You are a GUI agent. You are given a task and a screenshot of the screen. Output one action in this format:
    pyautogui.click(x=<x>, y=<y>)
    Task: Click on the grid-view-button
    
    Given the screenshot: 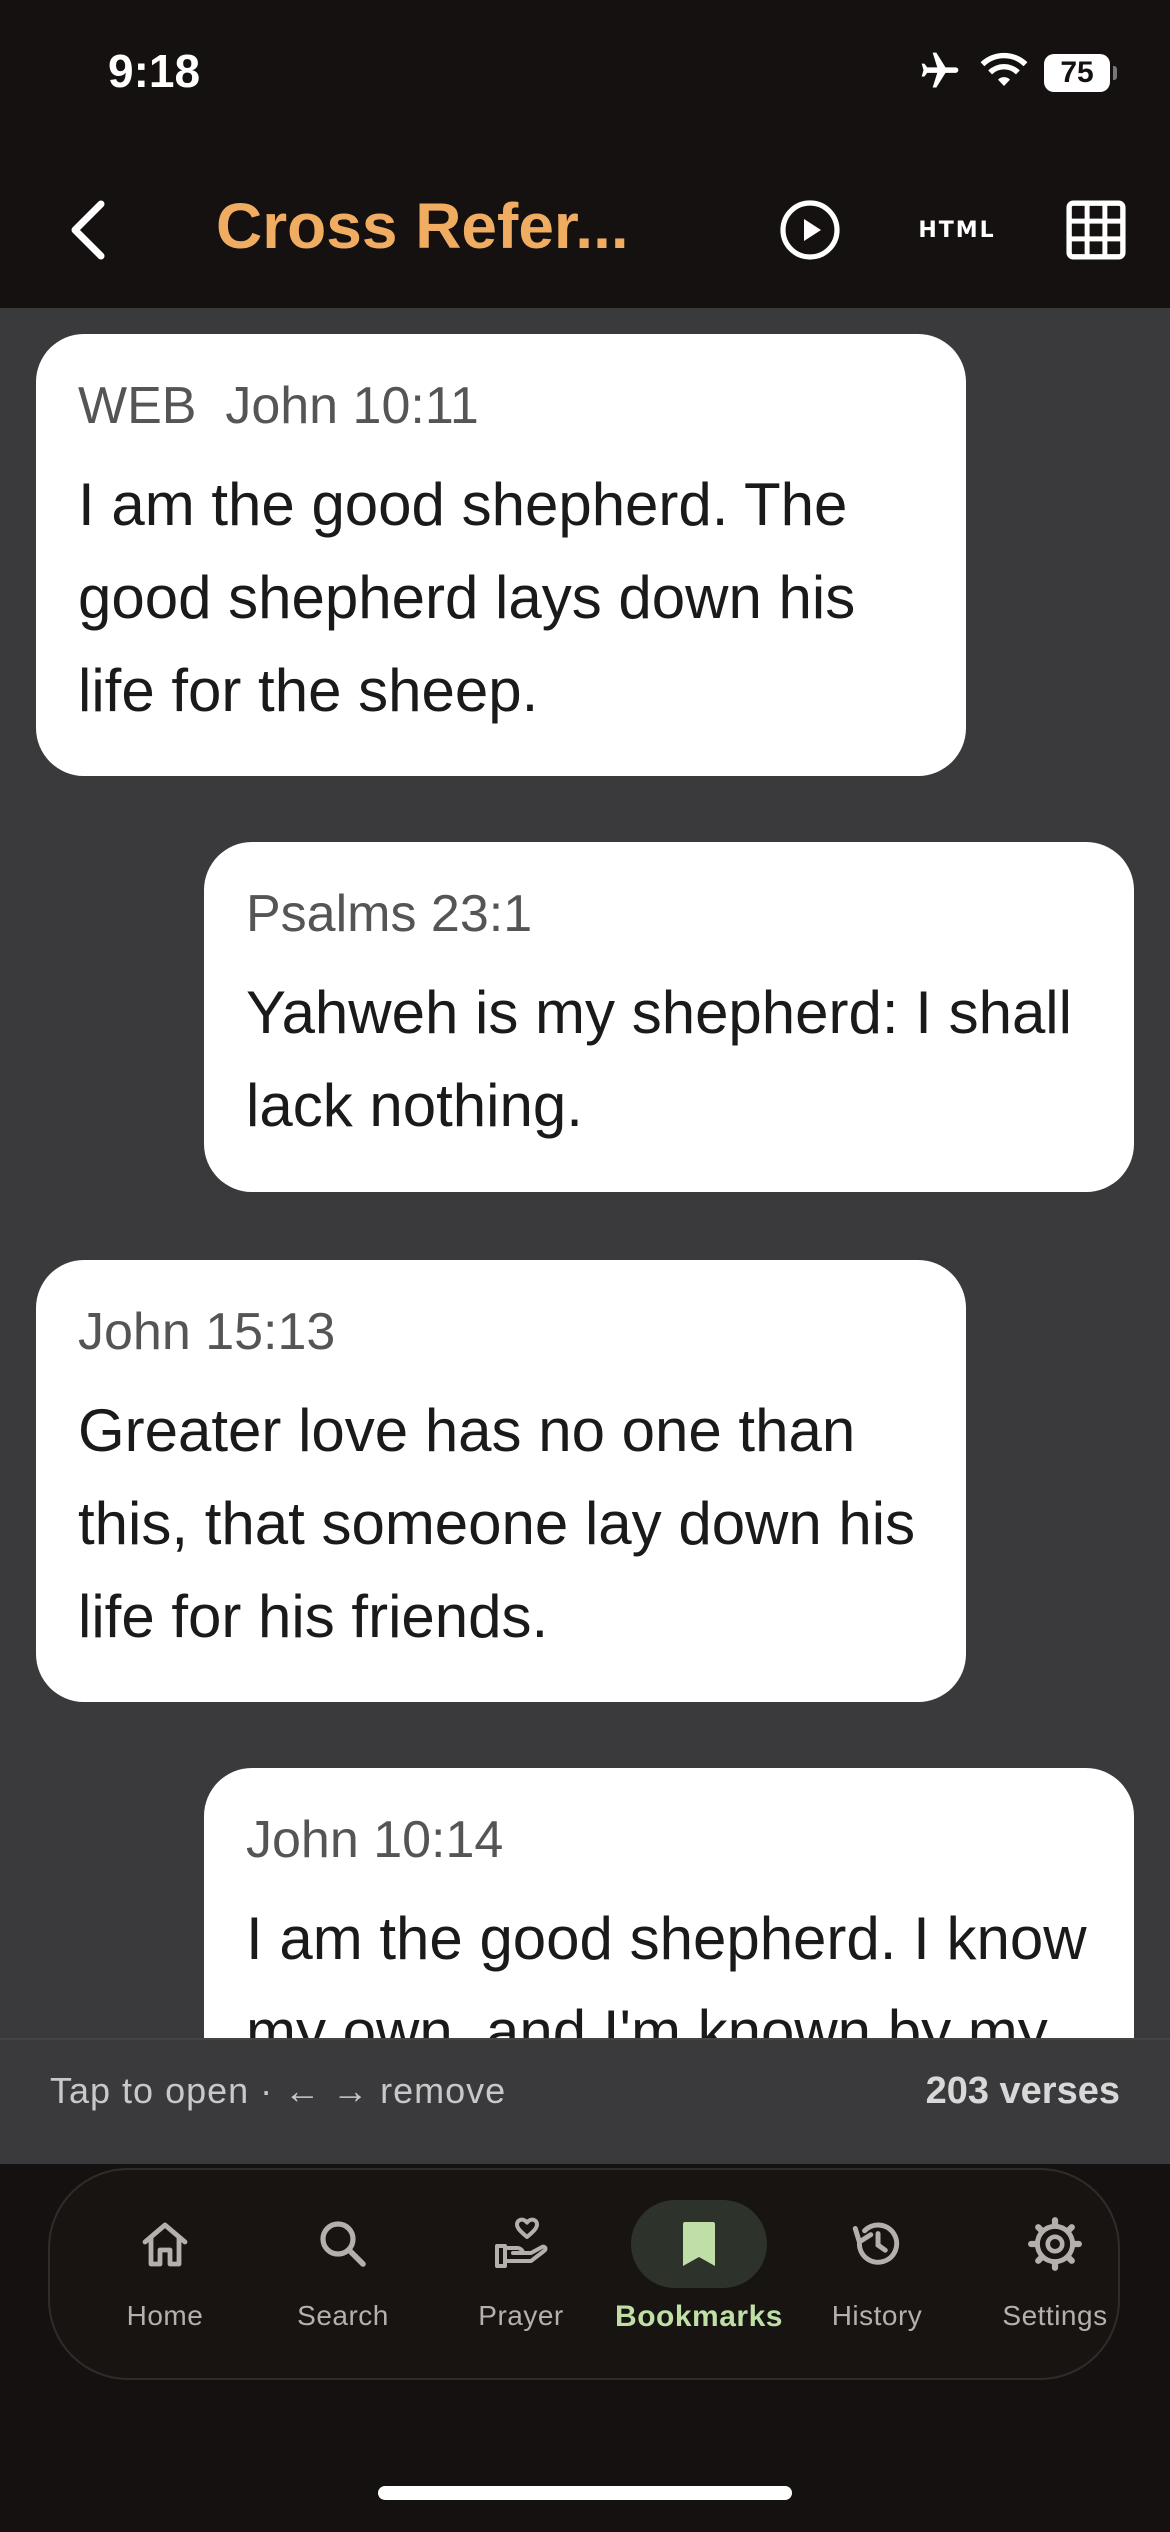 What is the action you would take?
    pyautogui.click(x=1096, y=230)
    